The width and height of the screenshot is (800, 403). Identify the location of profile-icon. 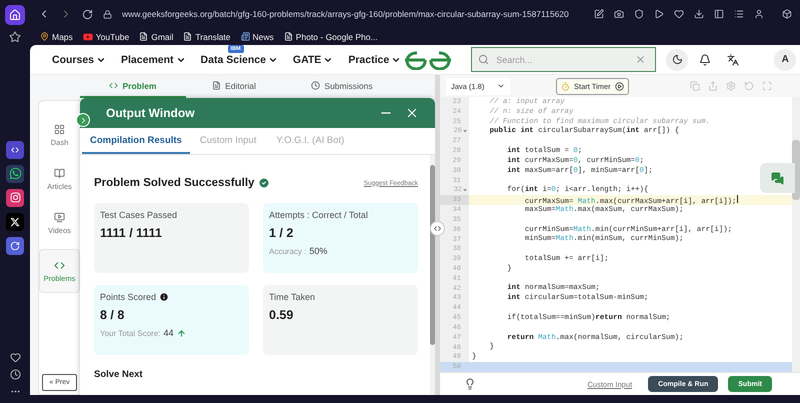
(759, 14).